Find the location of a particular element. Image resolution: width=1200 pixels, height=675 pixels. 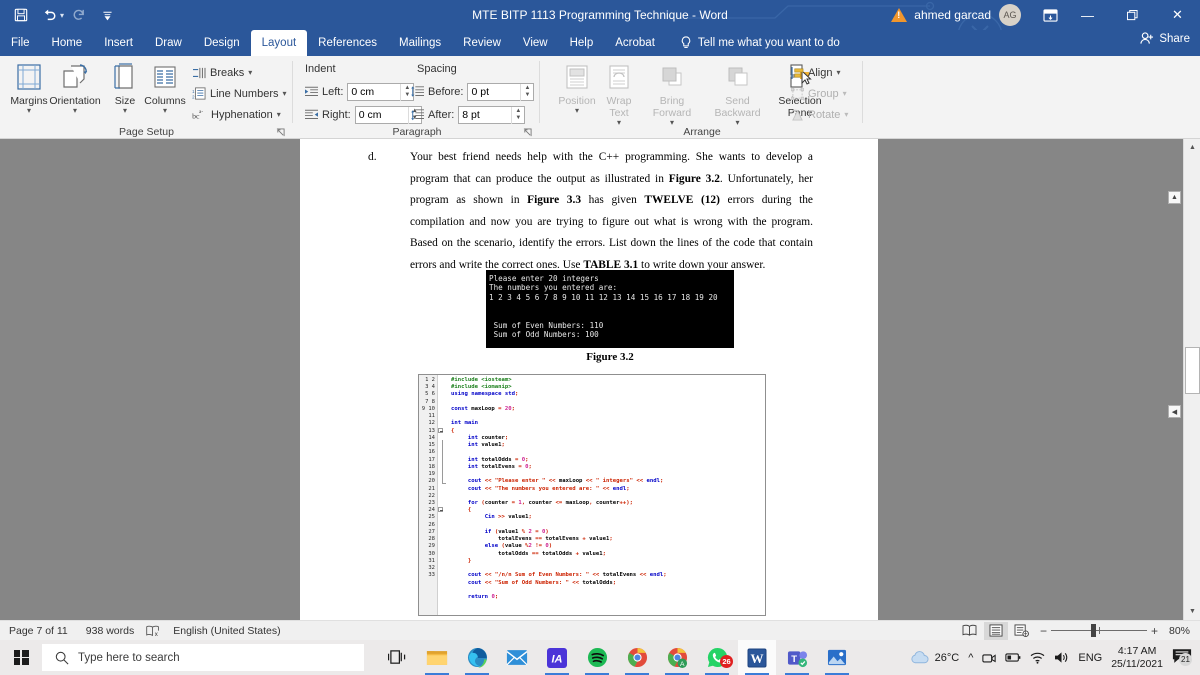

tab-view: View is located at coordinates (535, 43).